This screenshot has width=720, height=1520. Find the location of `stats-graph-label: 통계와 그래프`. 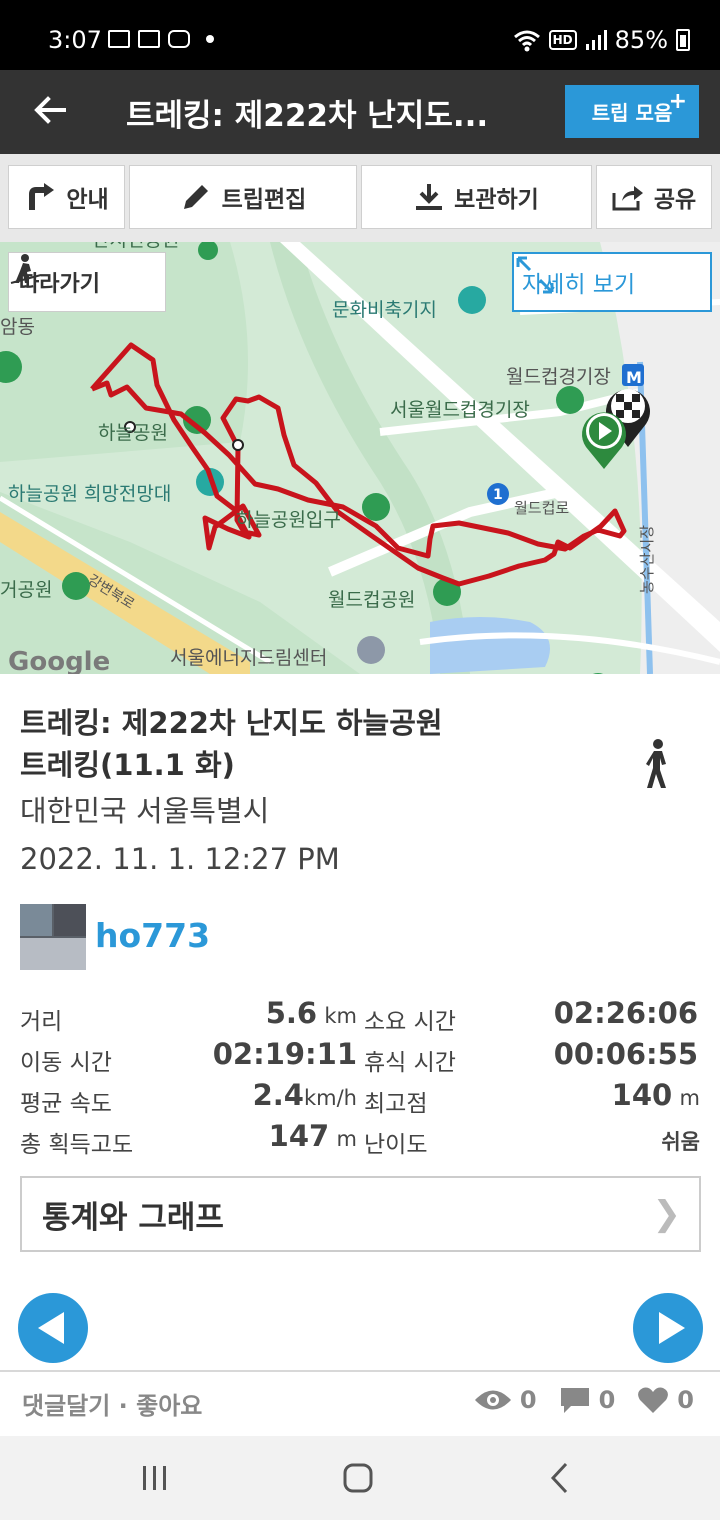

stats-graph-label: 통계와 그래프 is located at coordinates (133, 1217).